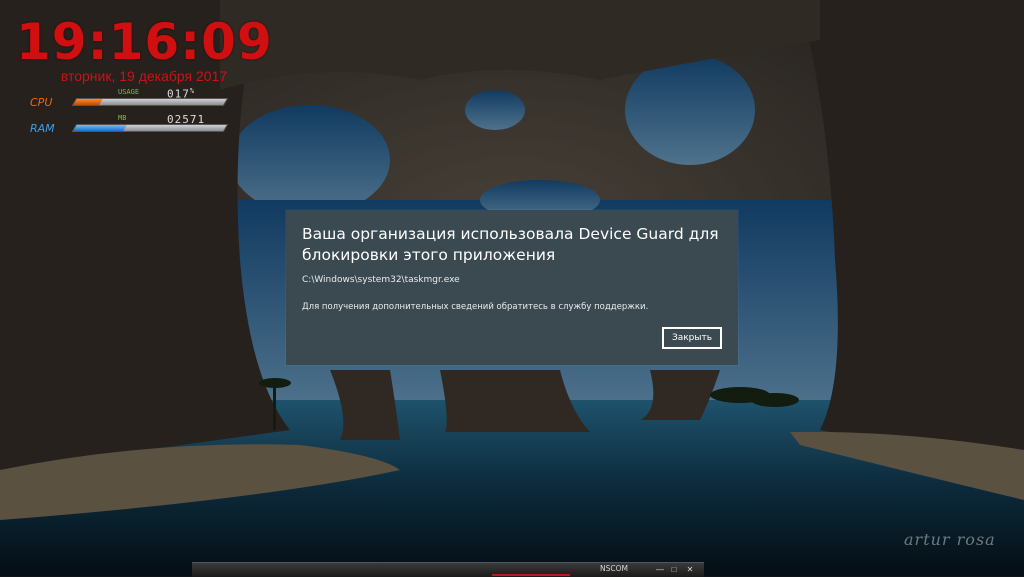  Describe the element at coordinates (690, 569) in the screenshot. I see `close-icon: ✕` at that location.